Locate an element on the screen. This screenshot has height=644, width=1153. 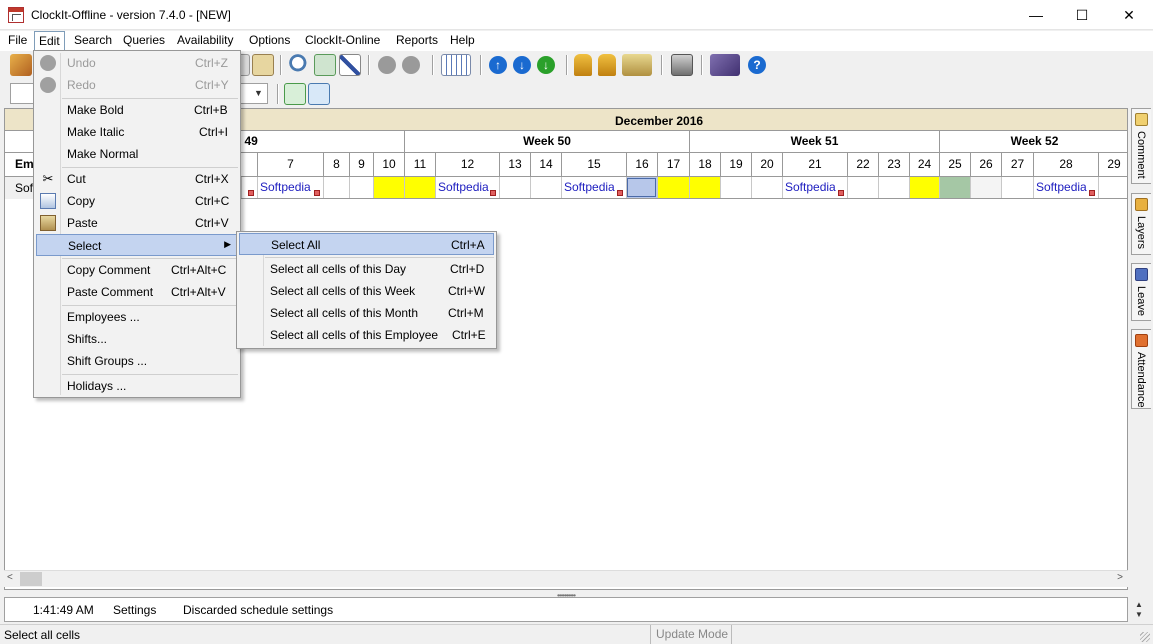
scroll-left-icon: < is located at coordinates (10, 577).